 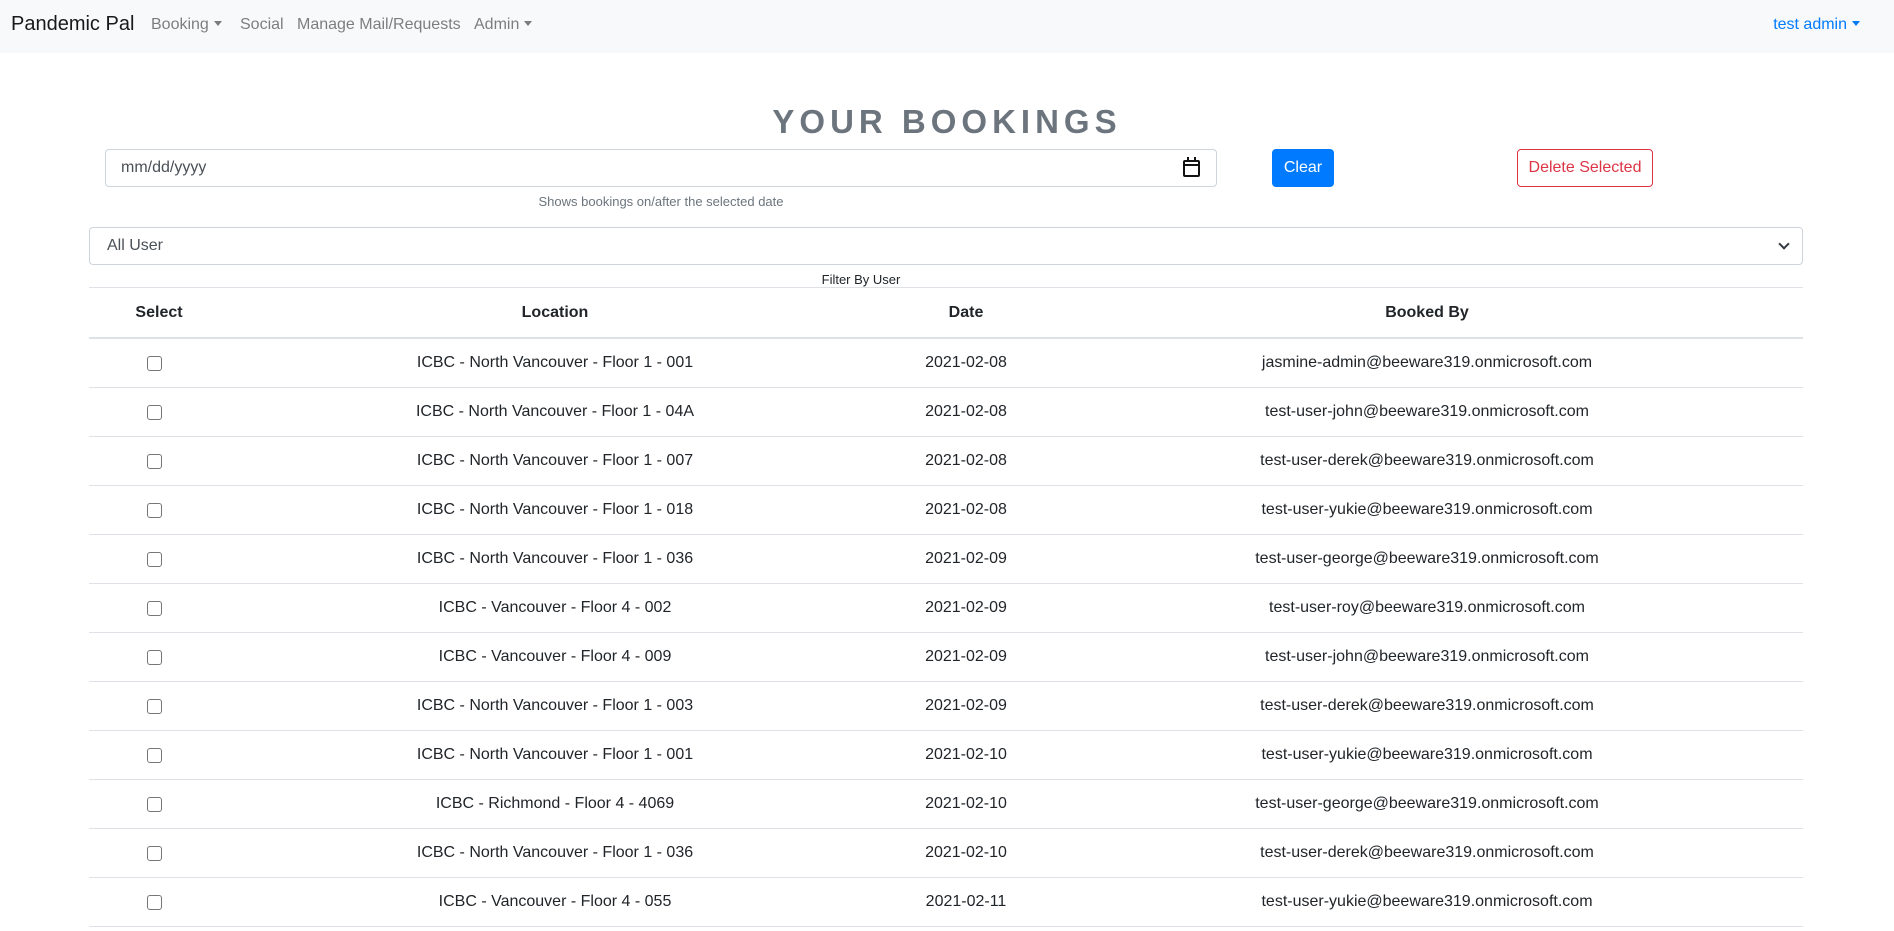 I want to click on user-filter-hint: Filter By User, so click(x=861, y=279).